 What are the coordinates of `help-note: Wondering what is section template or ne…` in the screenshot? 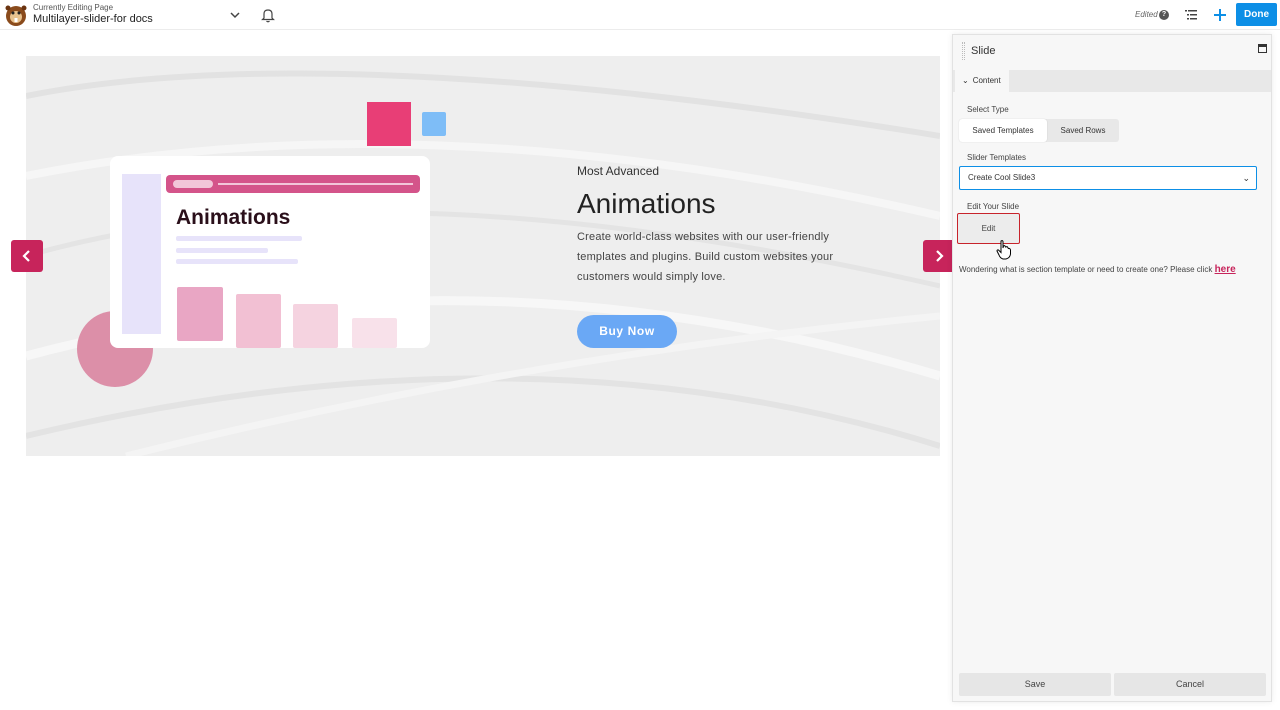 It's located at (1097, 269).